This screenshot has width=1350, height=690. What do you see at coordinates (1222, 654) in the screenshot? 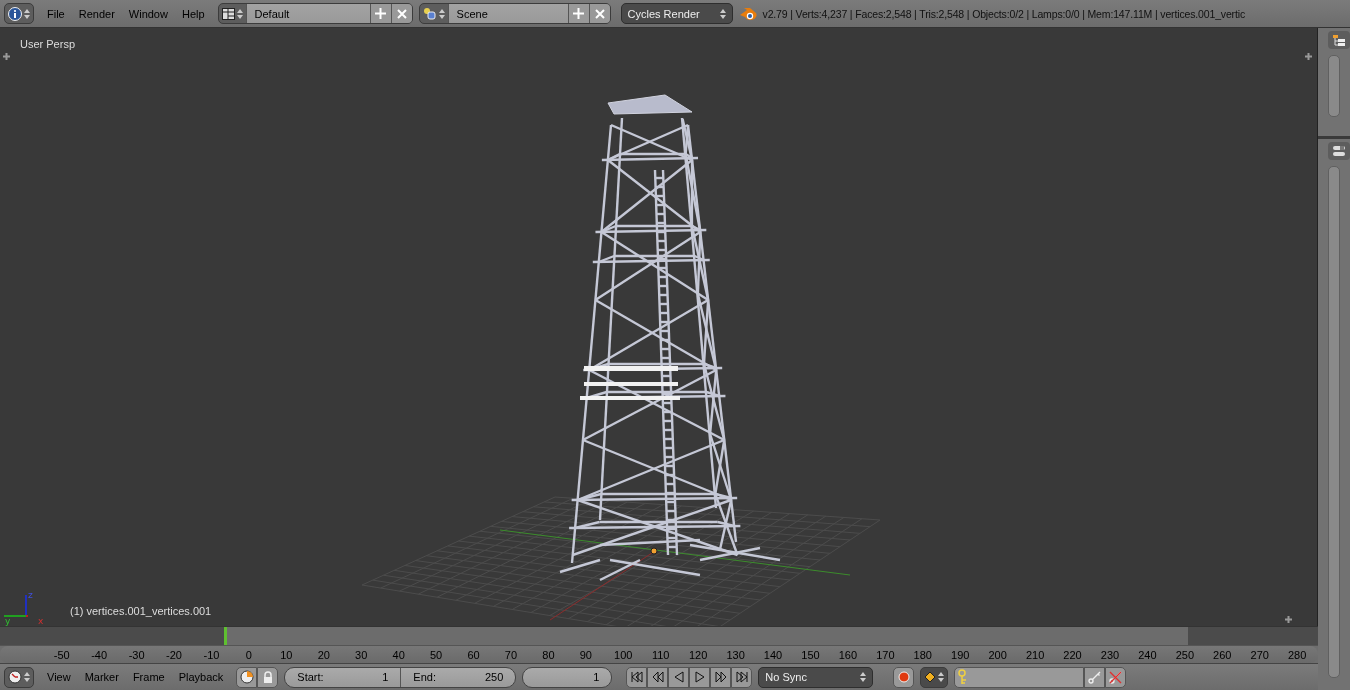
I see `frame-number: 260` at bounding box center [1222, 654].